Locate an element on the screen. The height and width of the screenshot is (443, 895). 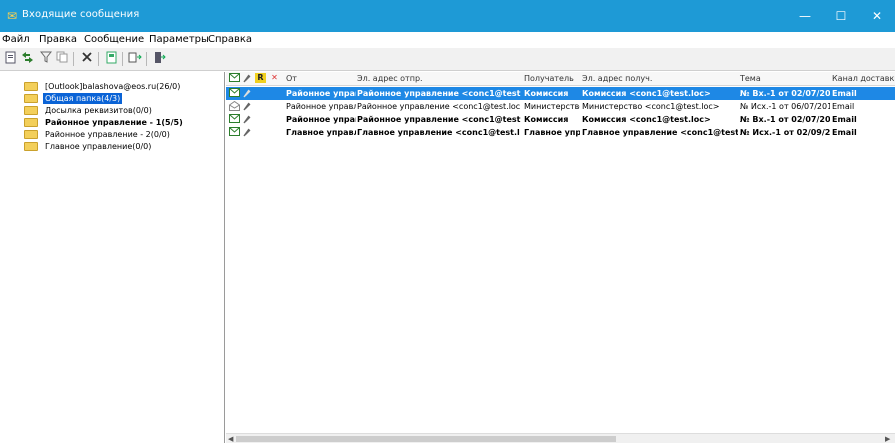
exit-icon is located at coordinates (159, 58).